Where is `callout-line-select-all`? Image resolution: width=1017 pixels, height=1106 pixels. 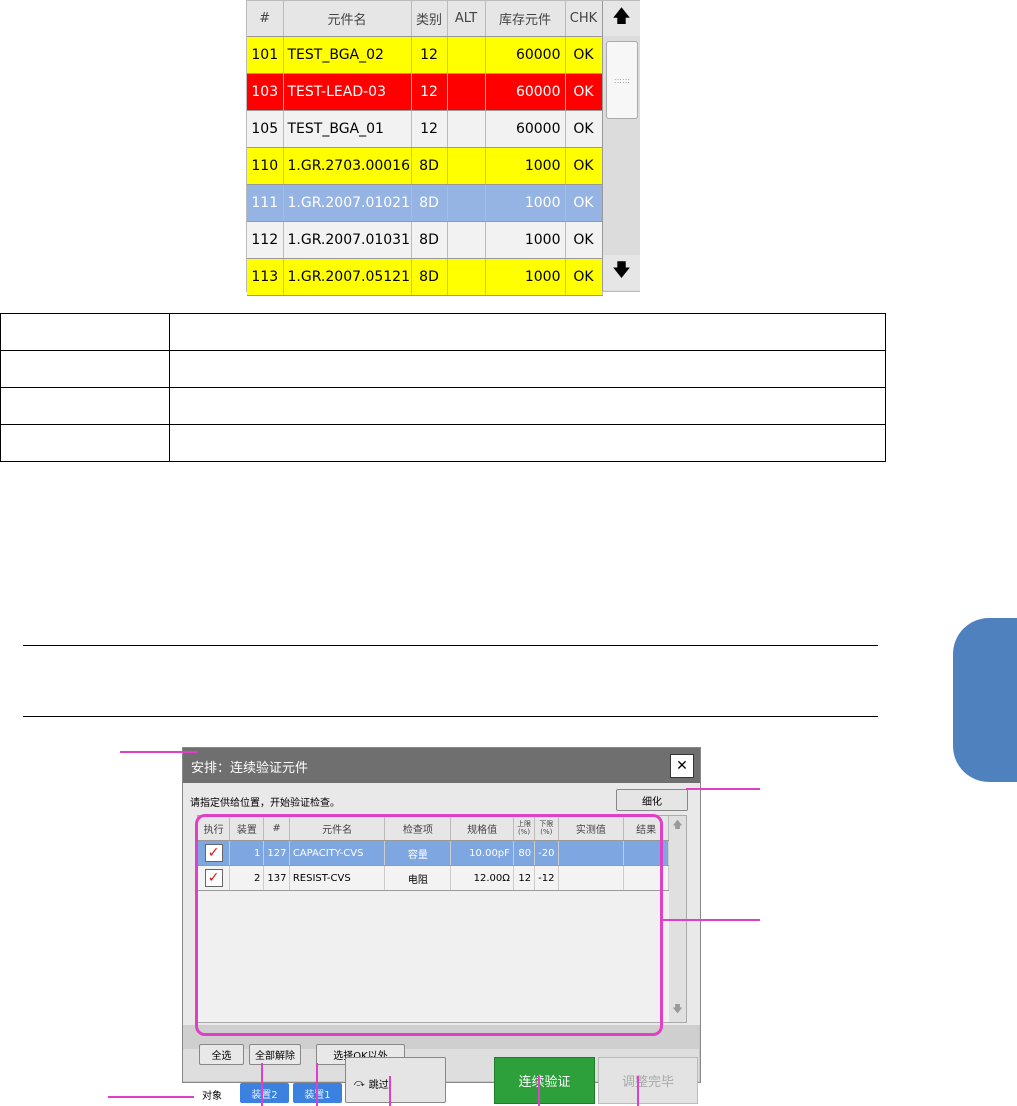 callout-line-select-all is located at coordinates (158, 752).